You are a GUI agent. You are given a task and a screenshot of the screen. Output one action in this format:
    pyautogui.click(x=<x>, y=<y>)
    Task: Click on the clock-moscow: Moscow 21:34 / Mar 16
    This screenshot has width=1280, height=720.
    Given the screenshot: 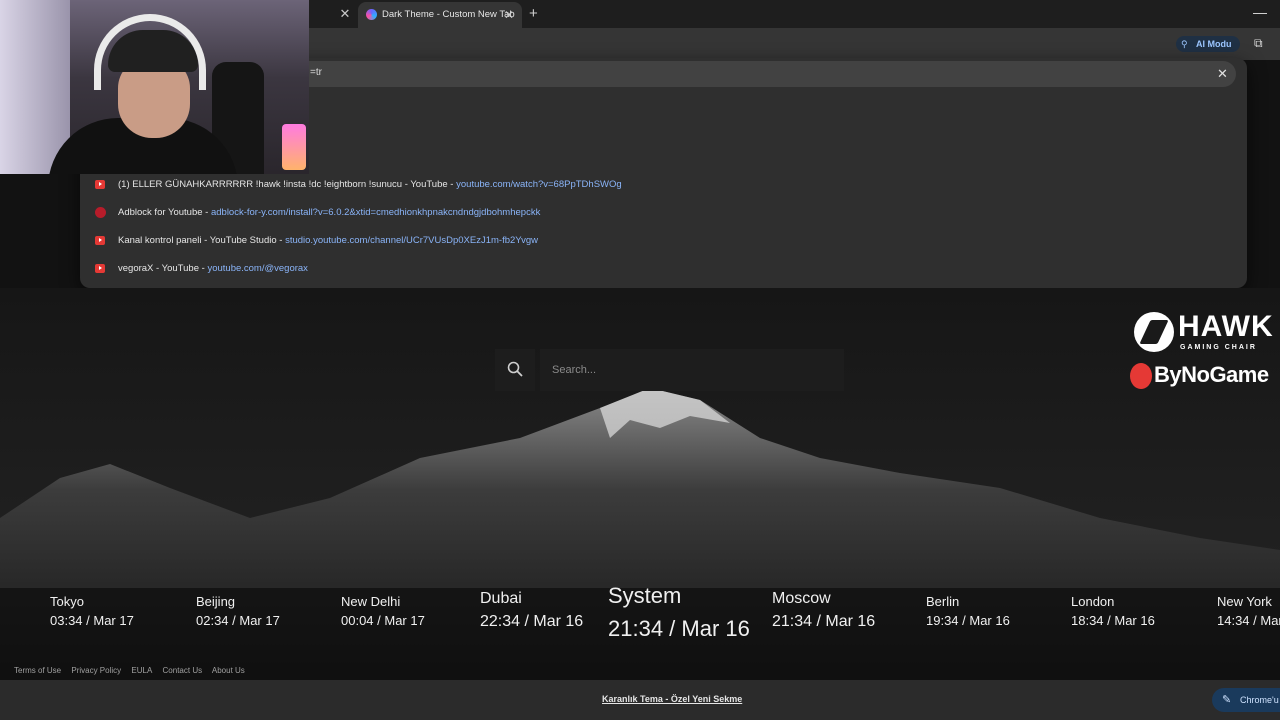 What is the action you would take?
    pyautogui.click(x=823, y=610)
    